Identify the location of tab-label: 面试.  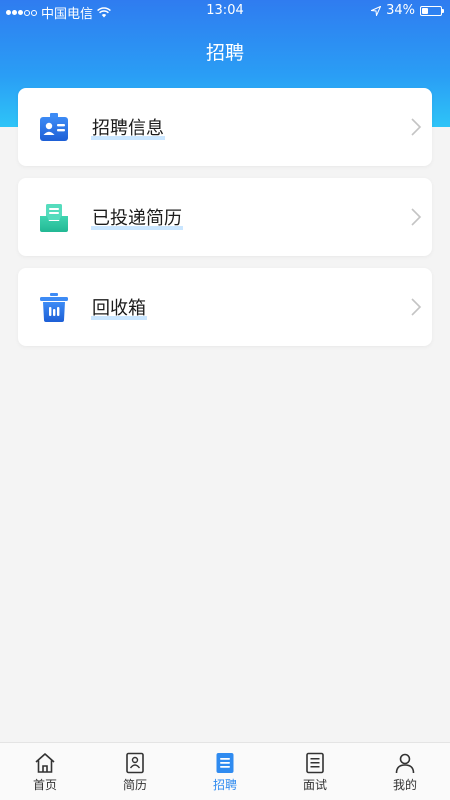
(314, 785).